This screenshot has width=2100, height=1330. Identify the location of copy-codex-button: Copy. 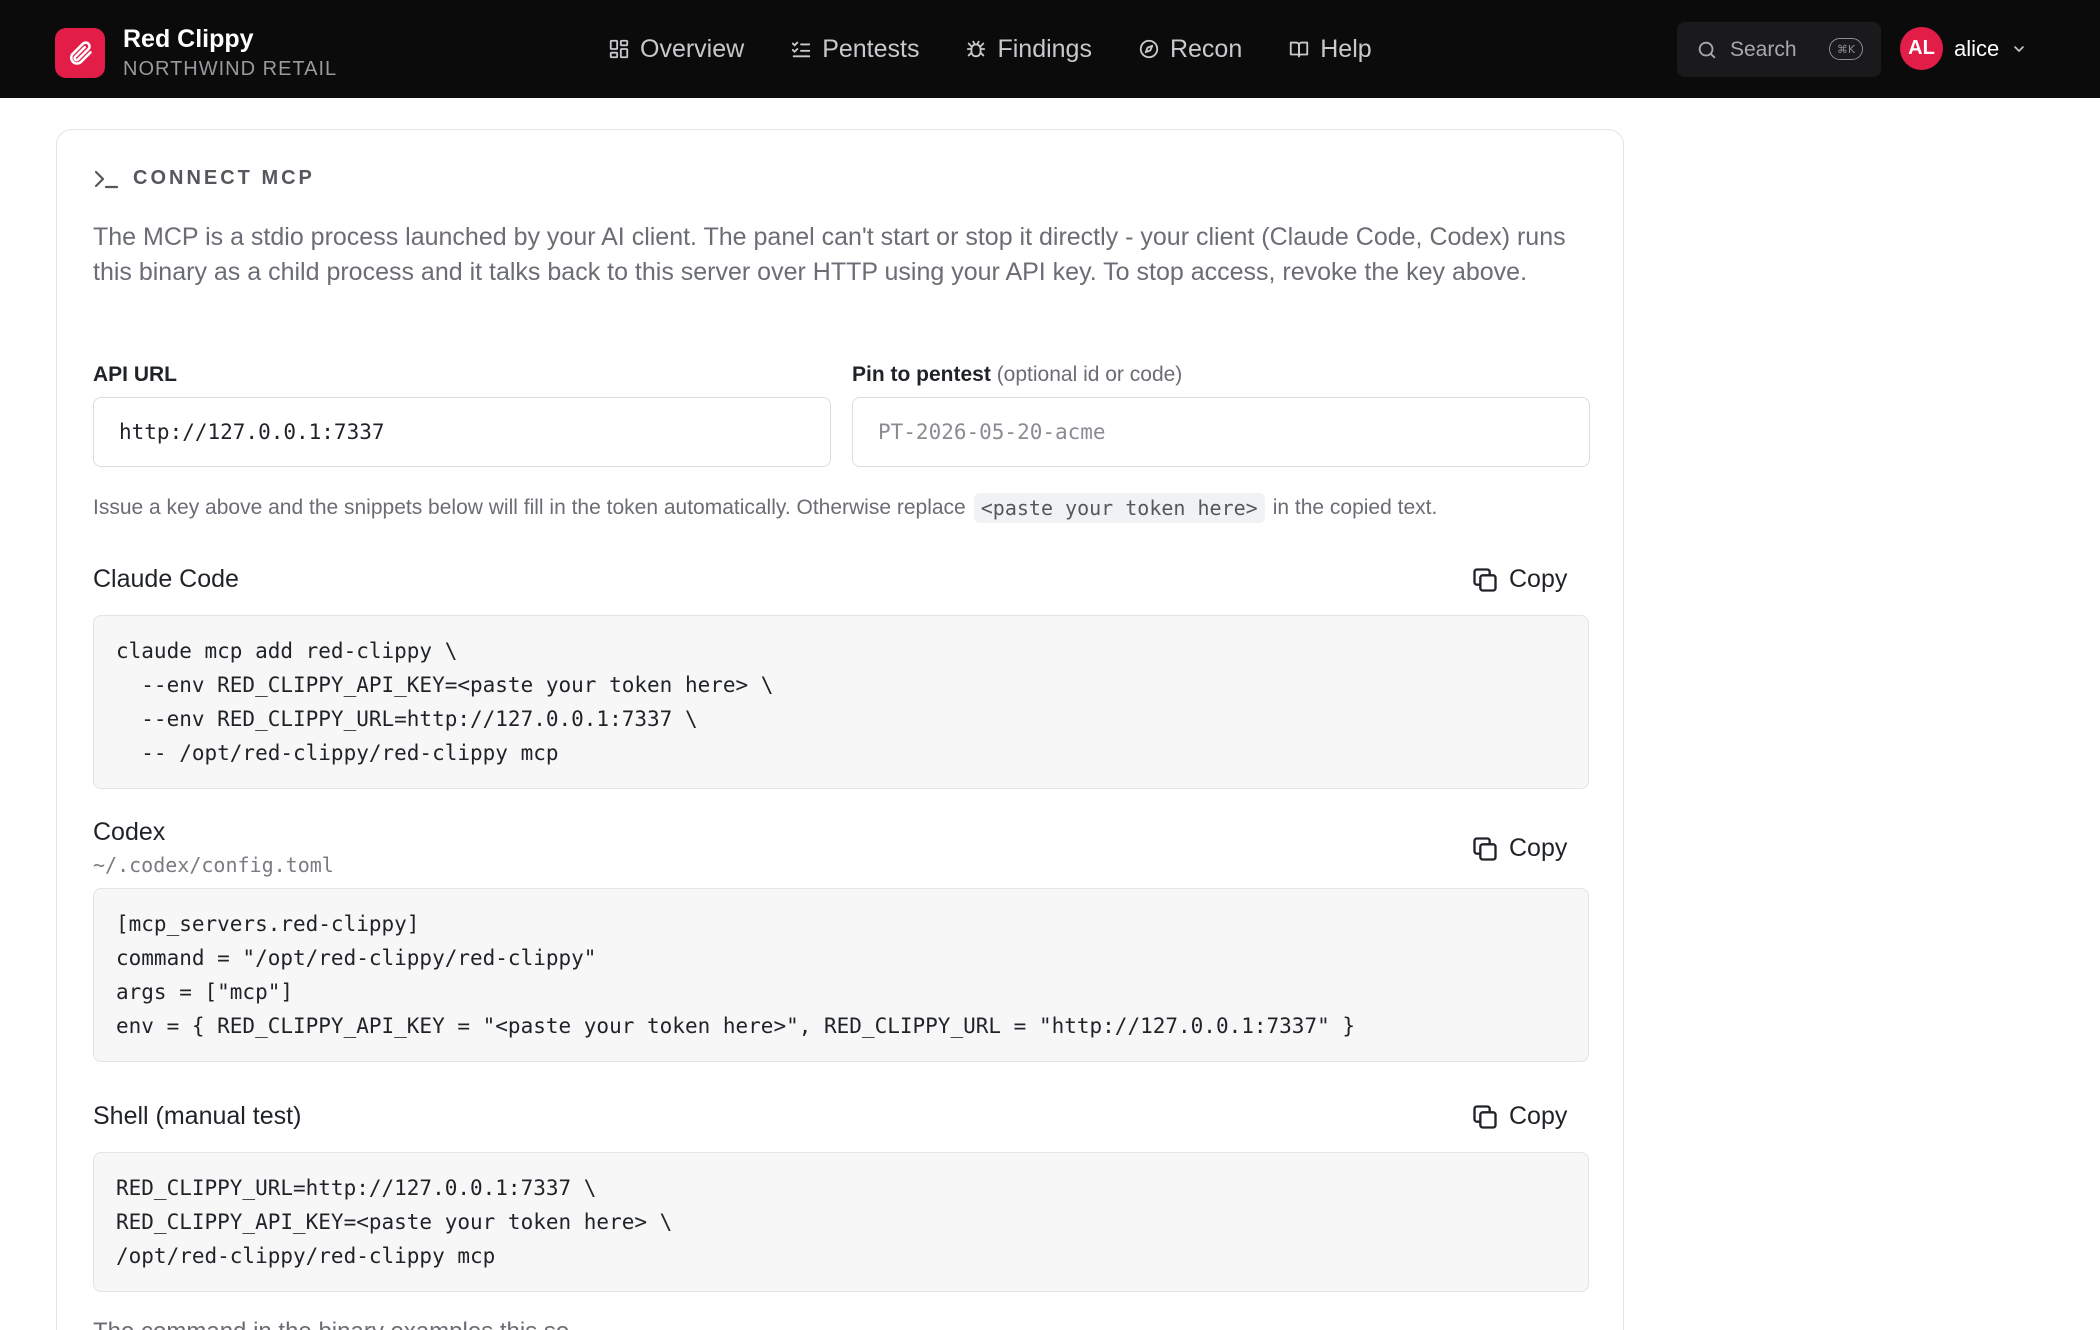
(1519, 848).